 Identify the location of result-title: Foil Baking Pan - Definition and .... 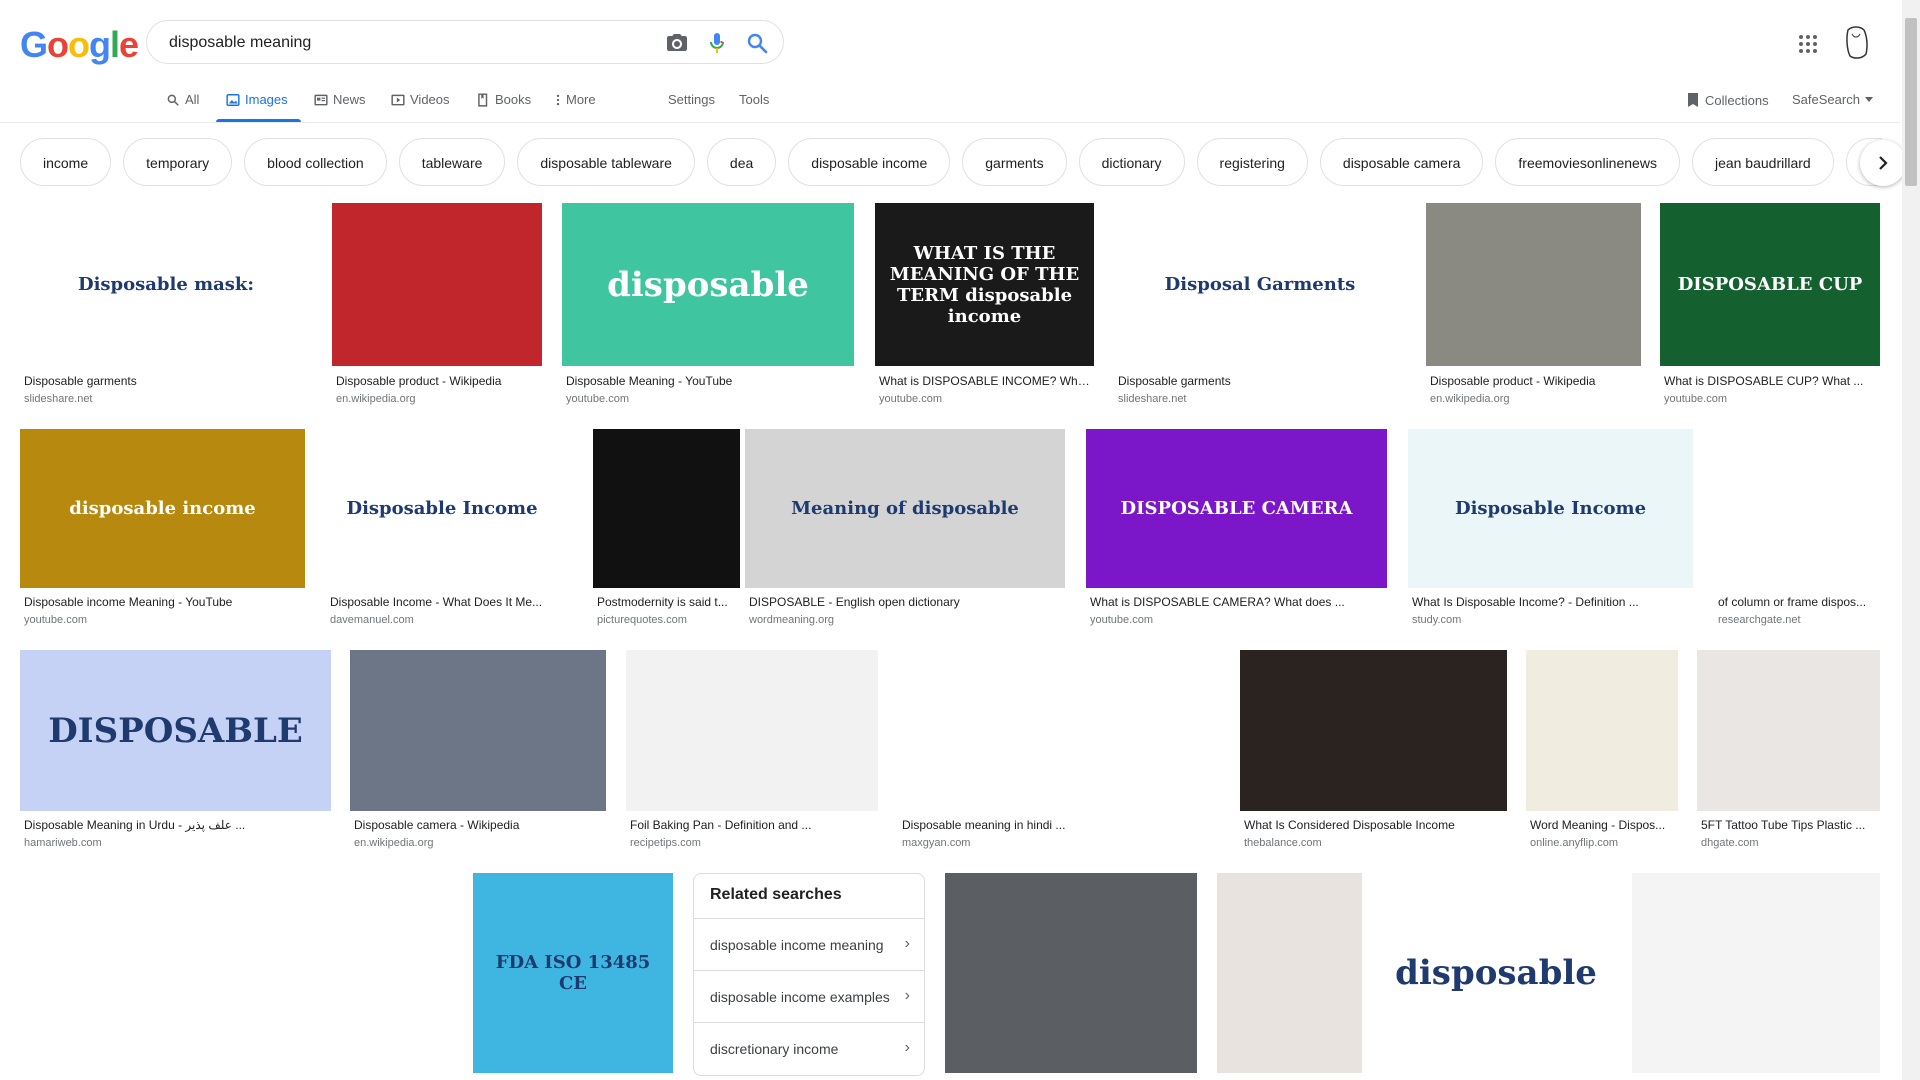
(752, 825).